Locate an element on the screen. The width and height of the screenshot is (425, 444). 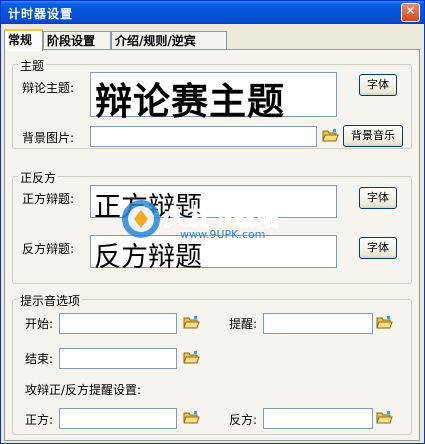
topic-input: 辩论赛主题 is located at coordinates (213, 97).